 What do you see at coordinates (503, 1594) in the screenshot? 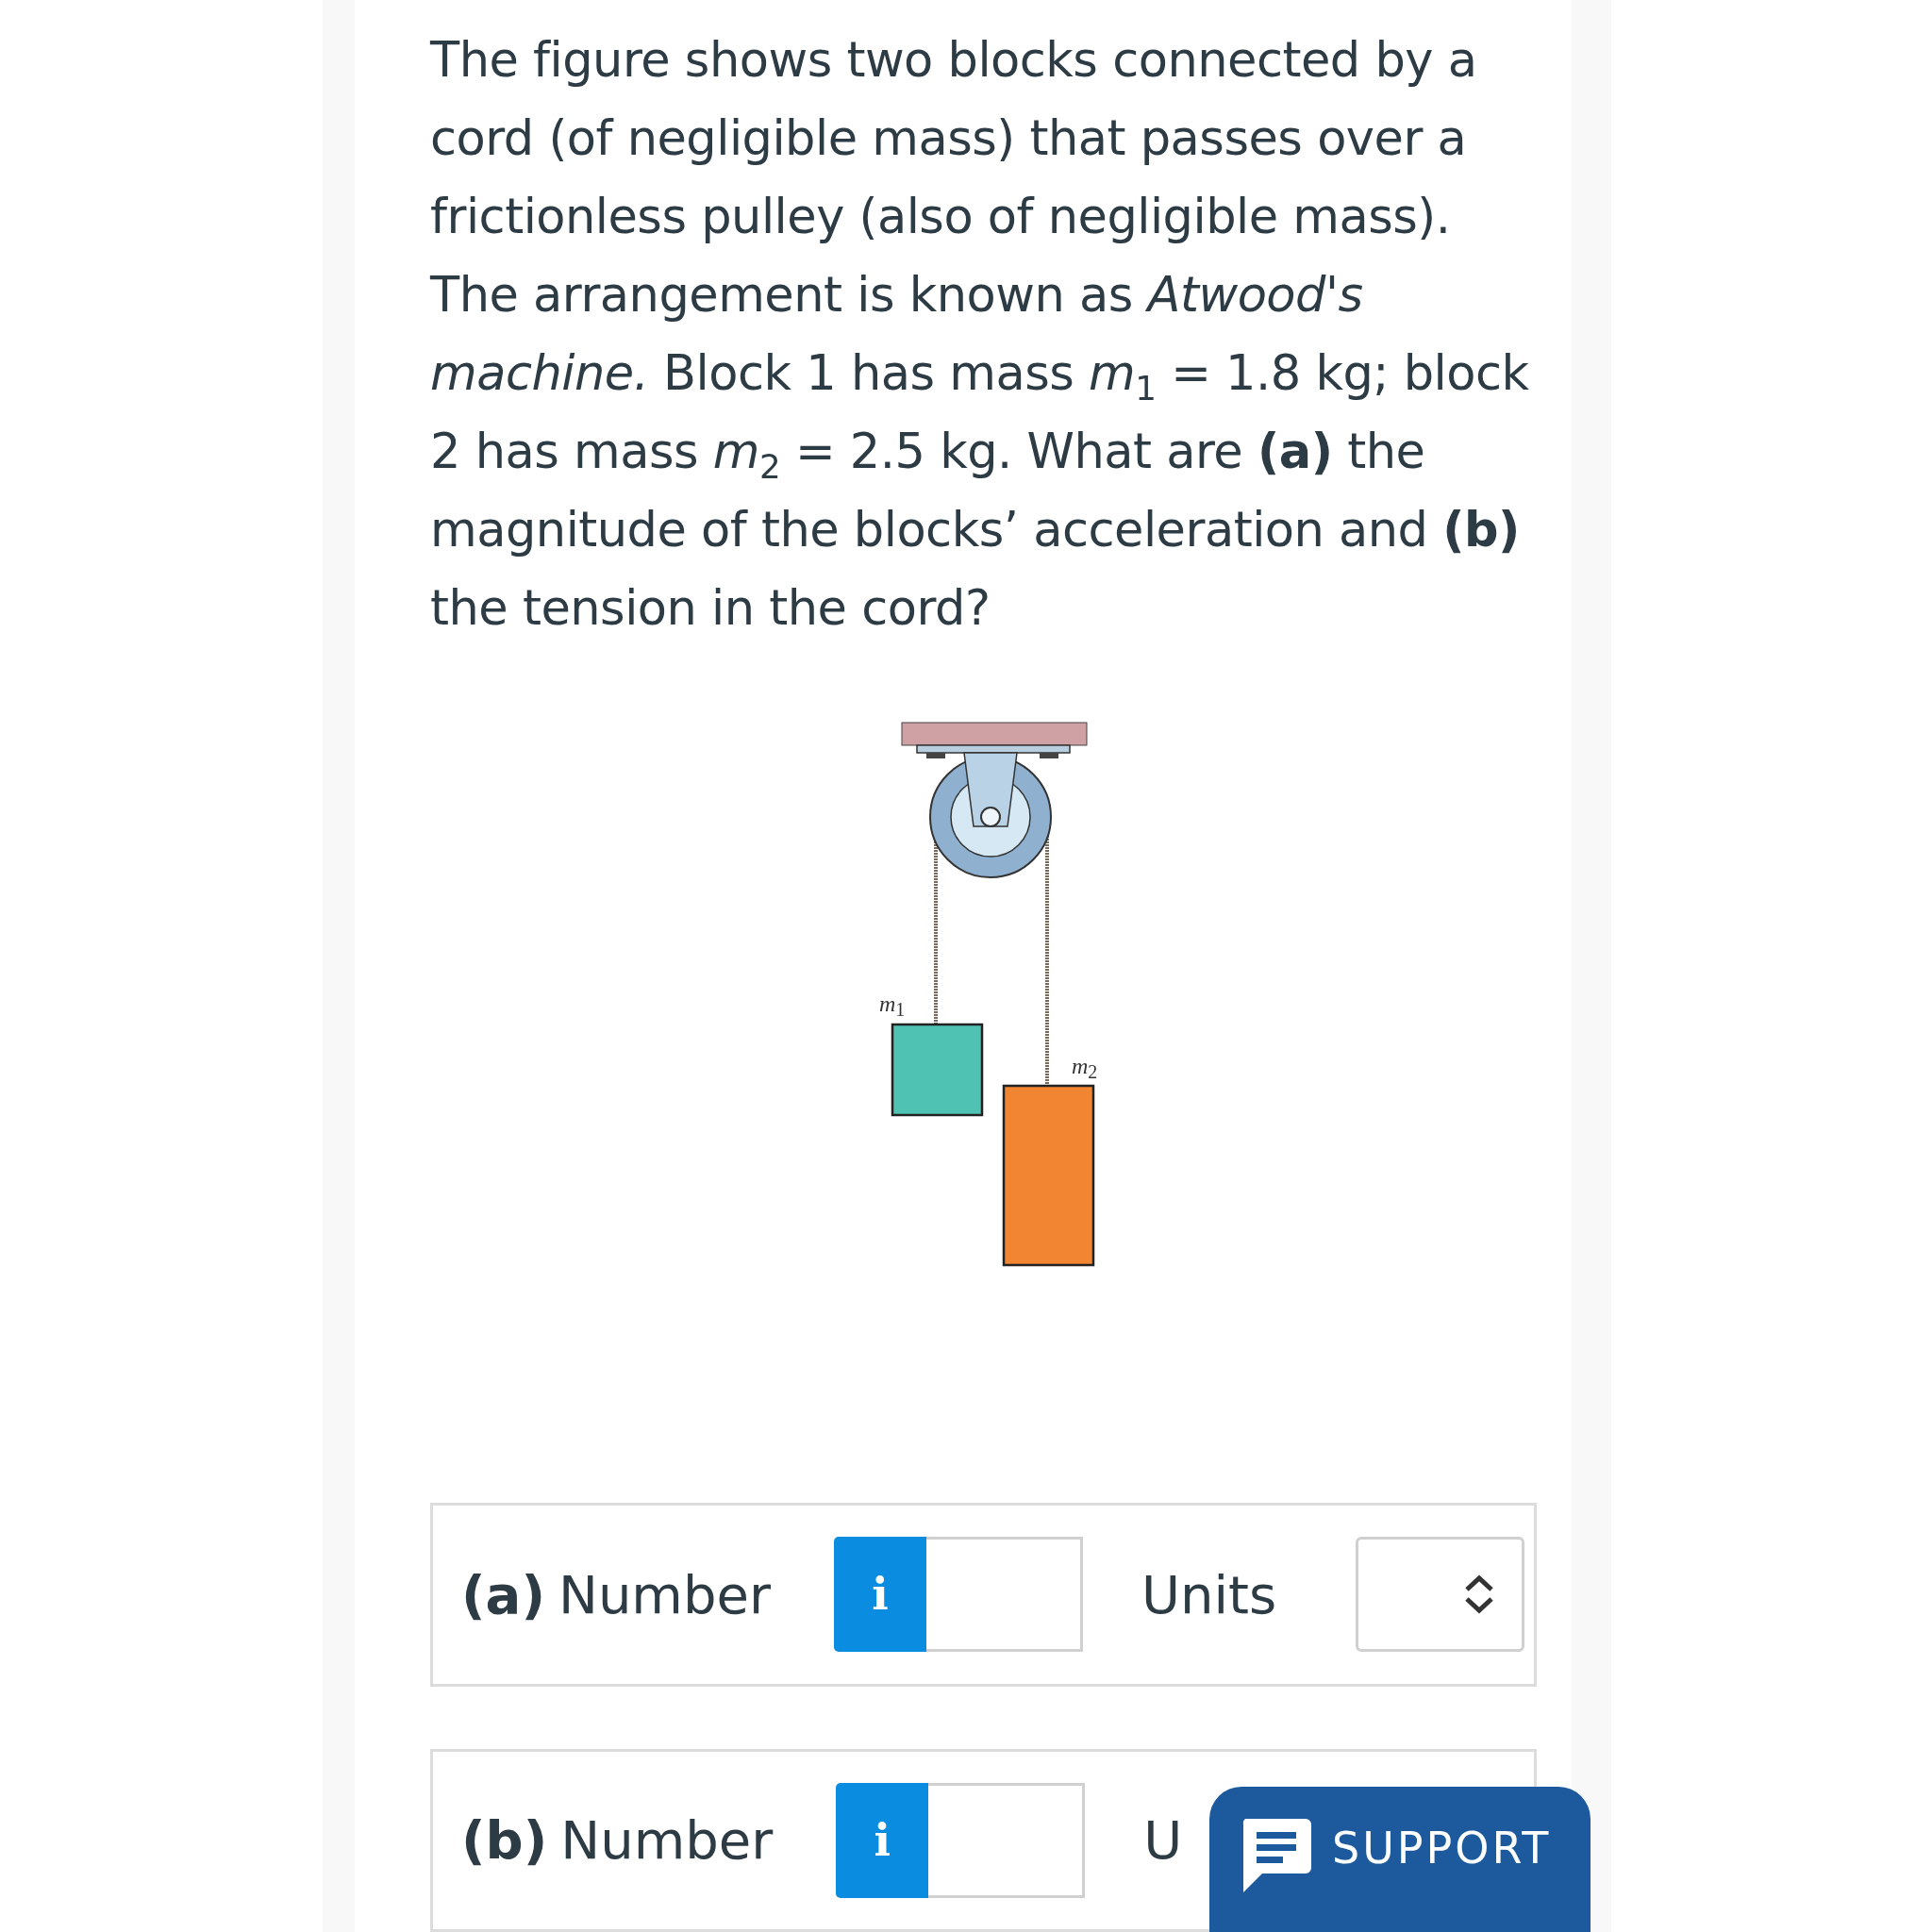
I see `part-label: (a)` at bounding box center [503, 1594].